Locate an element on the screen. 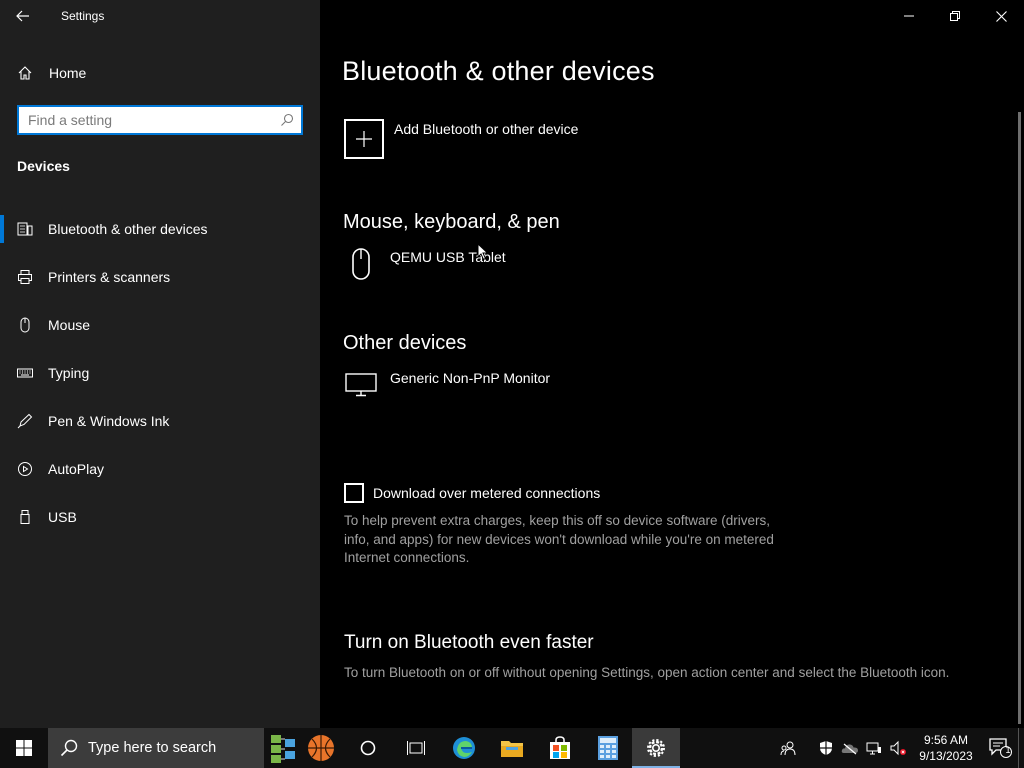 The height and width of the screenshot is (768, 1024). onedrive-icon is located at coordinates (849, 749).